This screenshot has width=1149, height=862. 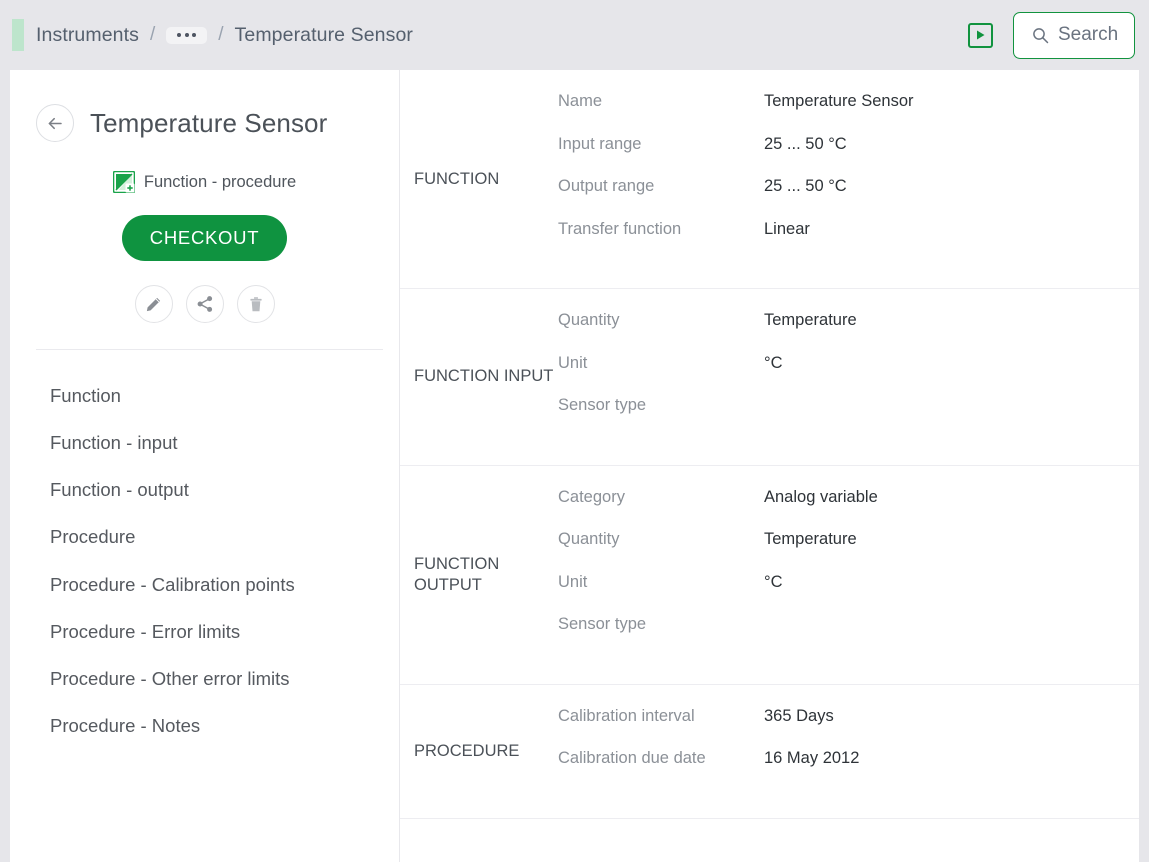 I want to click on share-button, so click(x=204, y=304).